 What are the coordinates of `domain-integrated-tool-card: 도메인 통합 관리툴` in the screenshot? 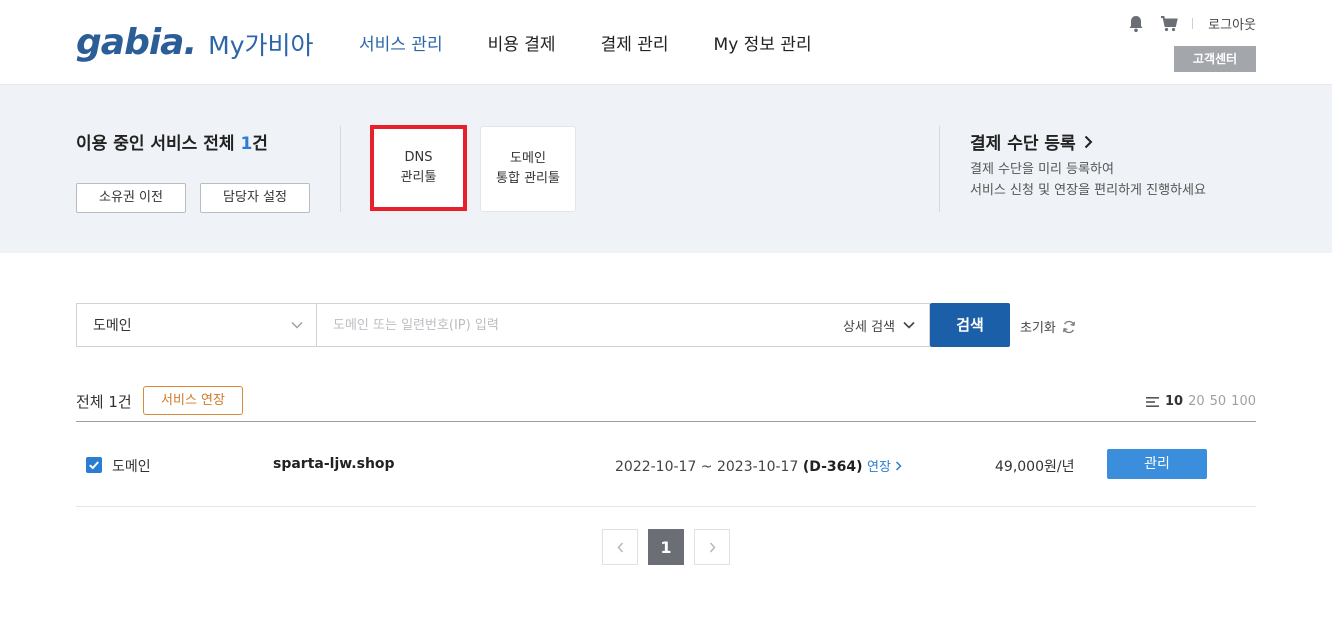 It's located at (528, 169).